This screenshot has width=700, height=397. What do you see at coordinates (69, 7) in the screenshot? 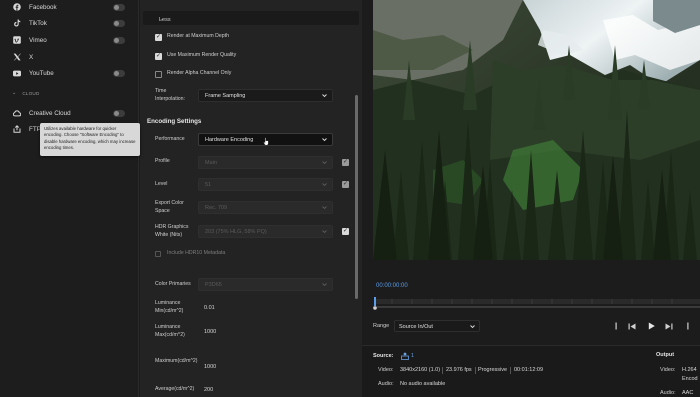
I see `destination-facebook: Facebook` at bounding box center [69, 7].